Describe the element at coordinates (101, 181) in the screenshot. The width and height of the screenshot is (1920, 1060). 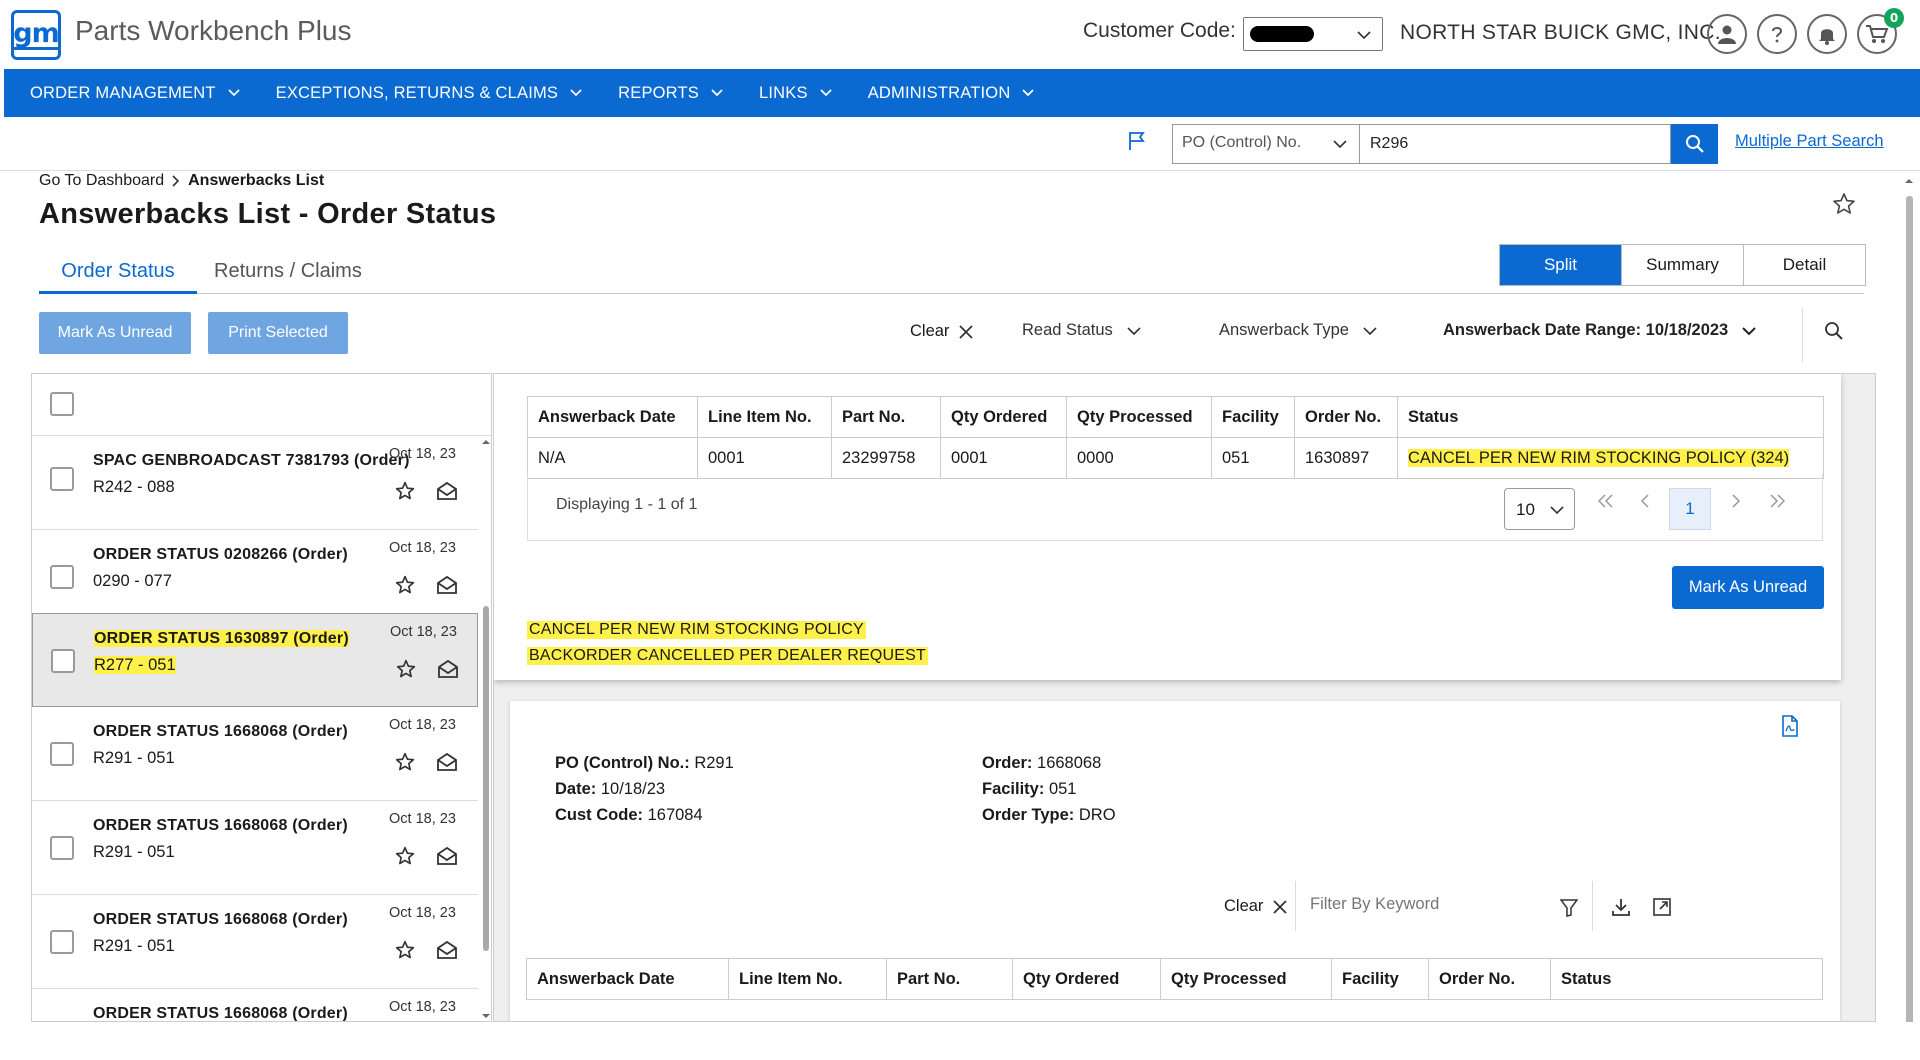
I see `breadcrumb-dashboard: Go To Dashboard` at that location.